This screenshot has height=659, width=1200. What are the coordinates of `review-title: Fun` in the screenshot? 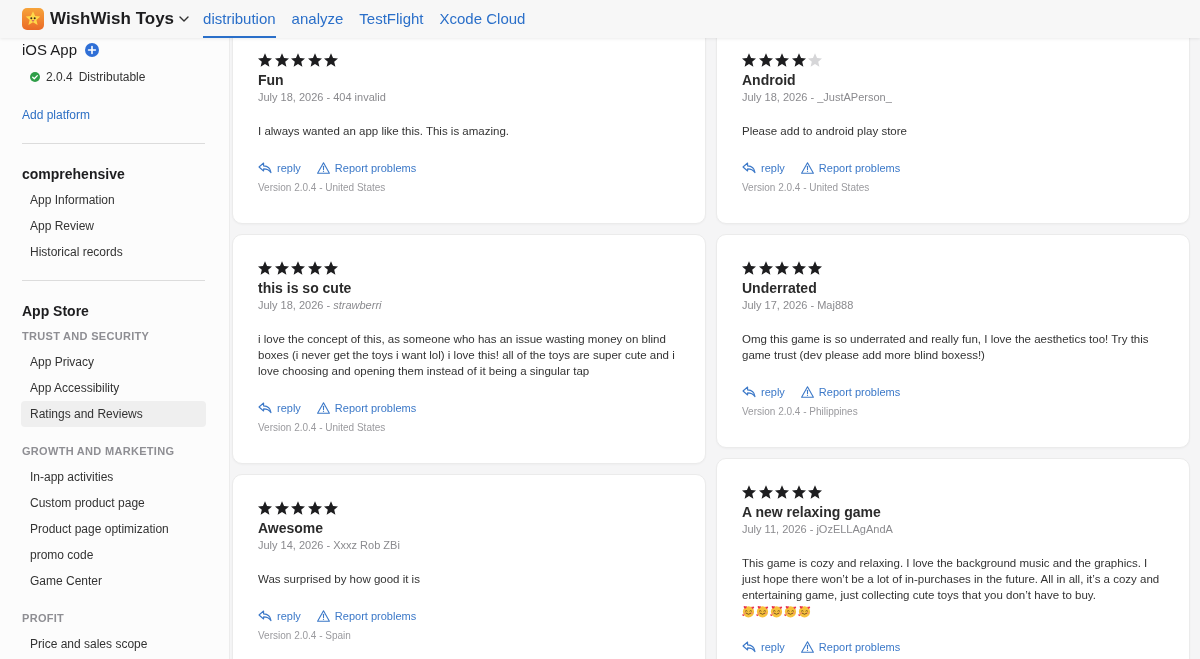 It's located at (271, 80).